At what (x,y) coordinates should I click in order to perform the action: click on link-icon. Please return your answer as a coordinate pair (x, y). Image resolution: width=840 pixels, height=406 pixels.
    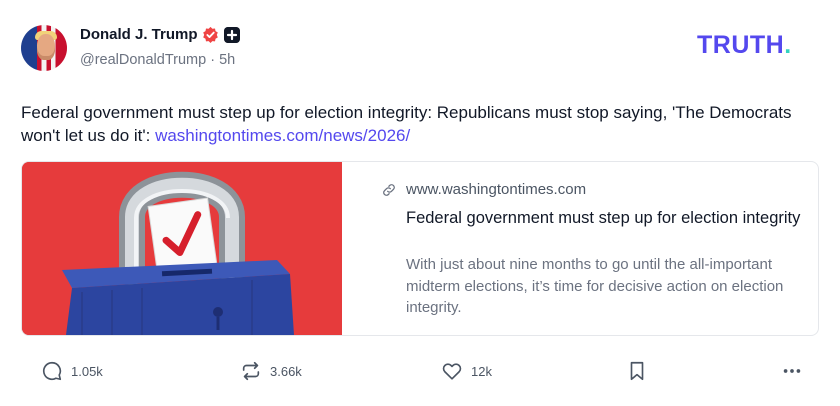
    Looking at the image, I should click on (389, 190).